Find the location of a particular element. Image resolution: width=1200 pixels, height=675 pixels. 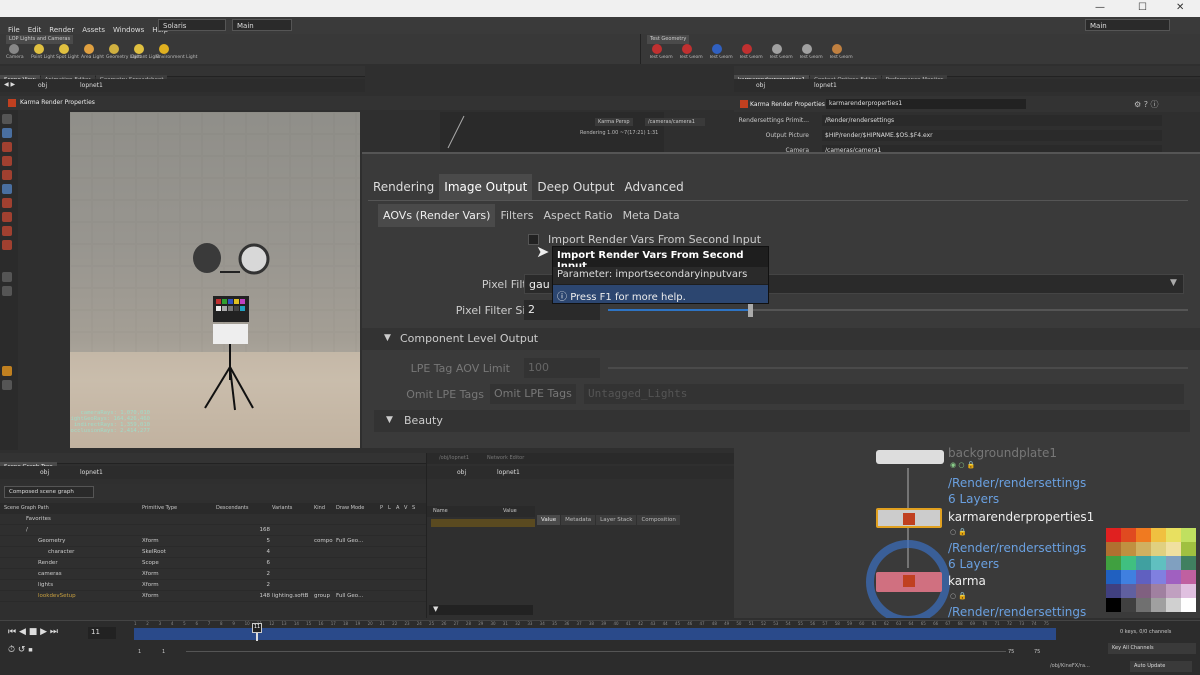

select-tool-icon is located at coordinates (7, 119).